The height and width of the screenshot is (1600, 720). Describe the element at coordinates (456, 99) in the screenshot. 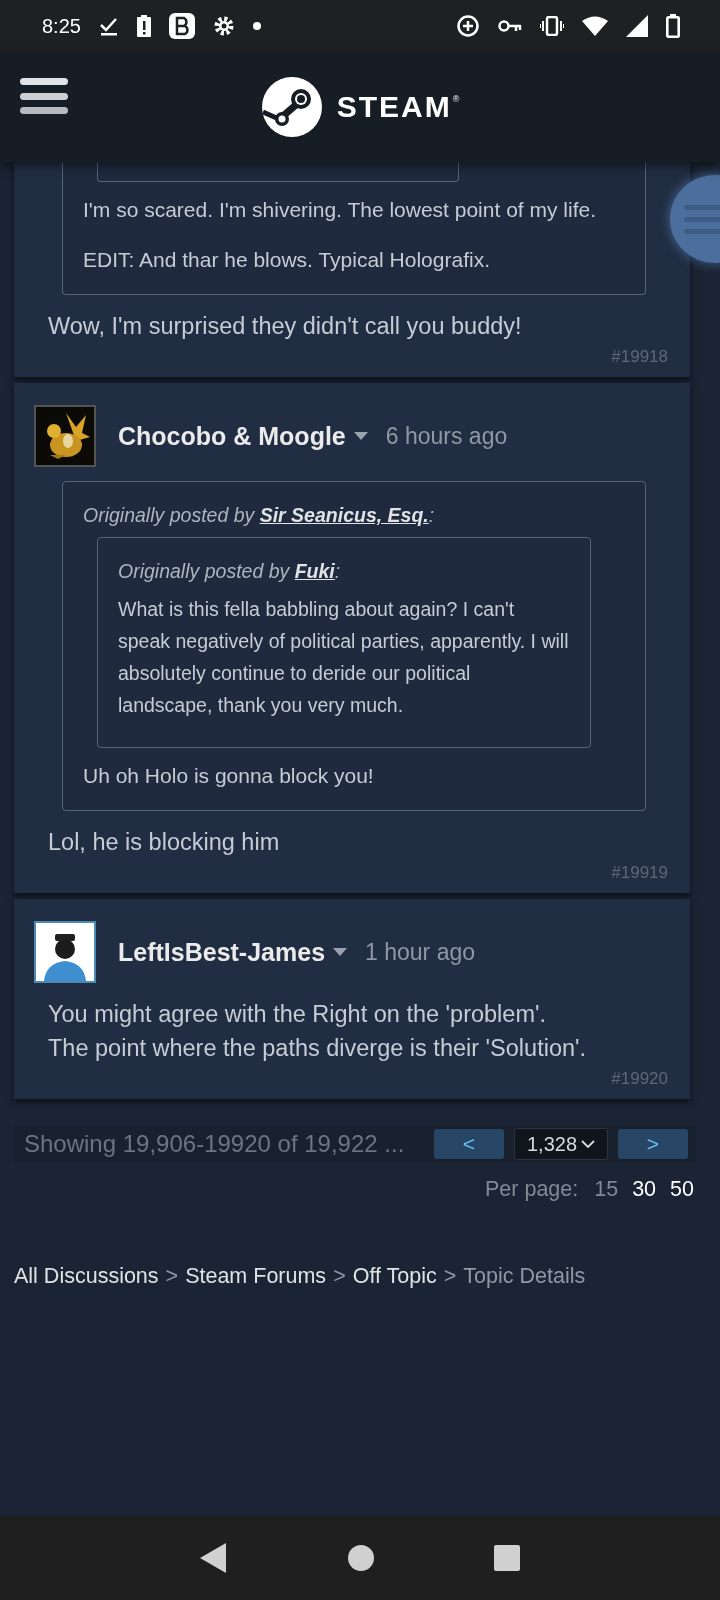

I see `registered-mark: ®` at that location.